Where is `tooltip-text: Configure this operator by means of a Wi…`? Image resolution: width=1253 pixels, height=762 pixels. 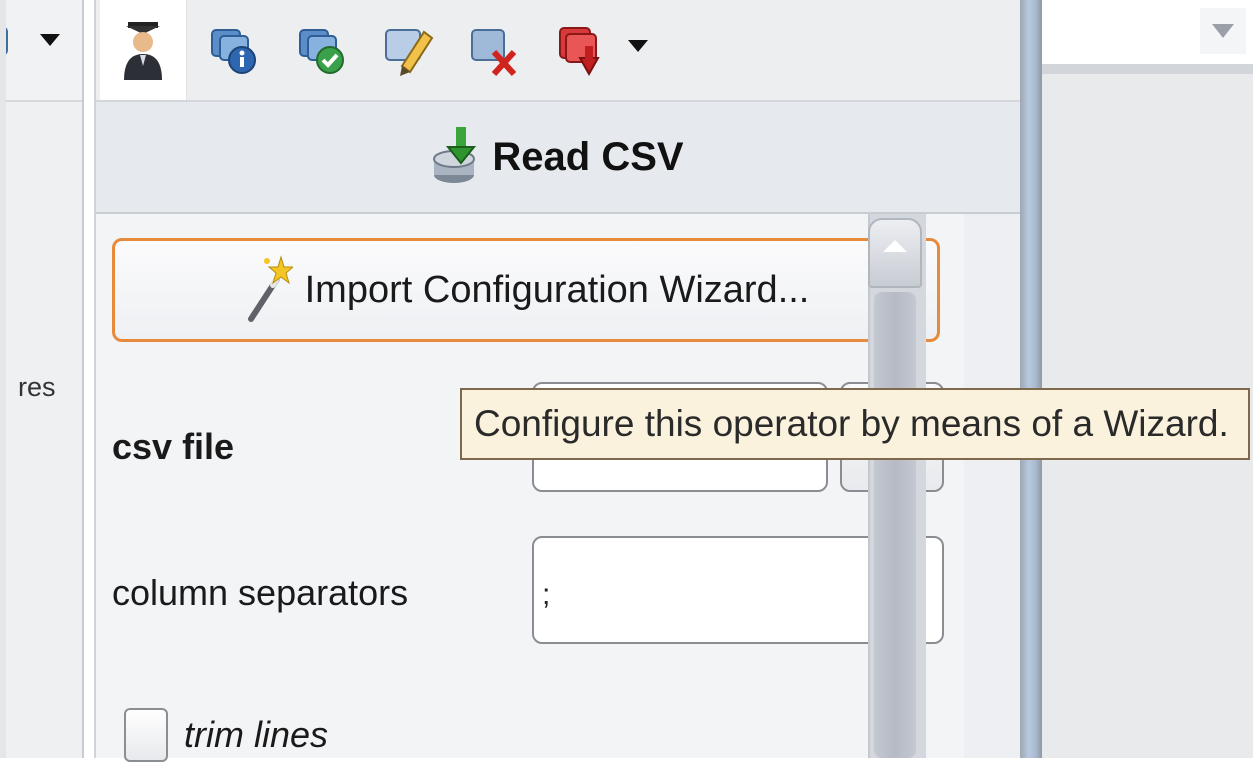
tooltip-text: Configure this operator by means of a Wi… is located at coordinates (851, 423).